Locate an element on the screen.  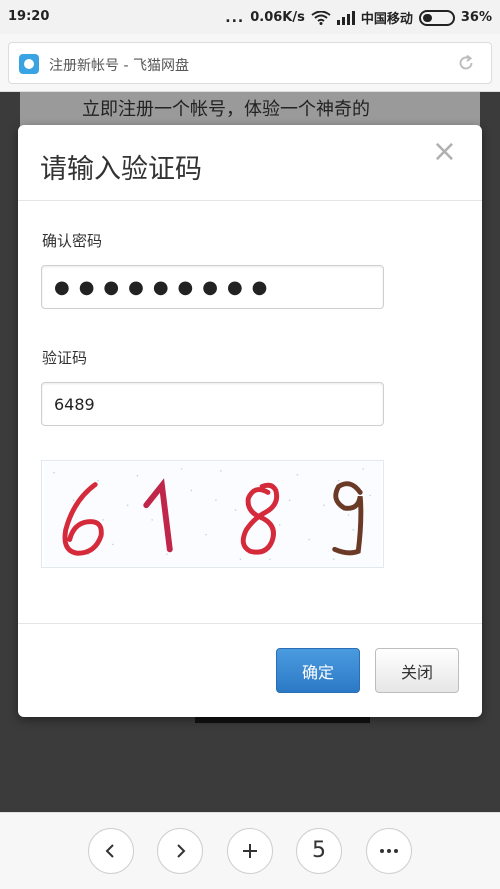
wifi-icon is located at coordinates (321, 17).